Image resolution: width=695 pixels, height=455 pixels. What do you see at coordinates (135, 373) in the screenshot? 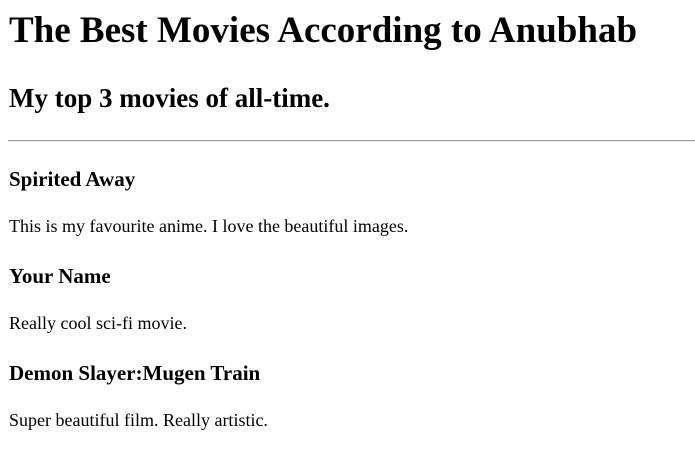
I see `movie-title-demon-slayer: Demon Slayer:Mugen Train` at bounding box center [135, 373].